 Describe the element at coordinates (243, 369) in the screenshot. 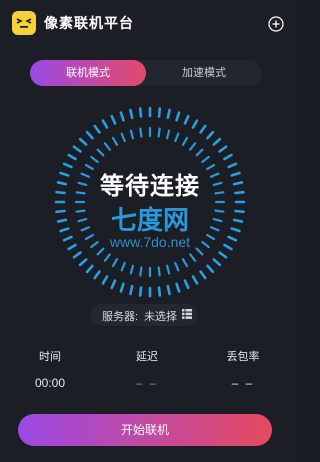

I see `stat-loss: 丢包率 – –` at that location.